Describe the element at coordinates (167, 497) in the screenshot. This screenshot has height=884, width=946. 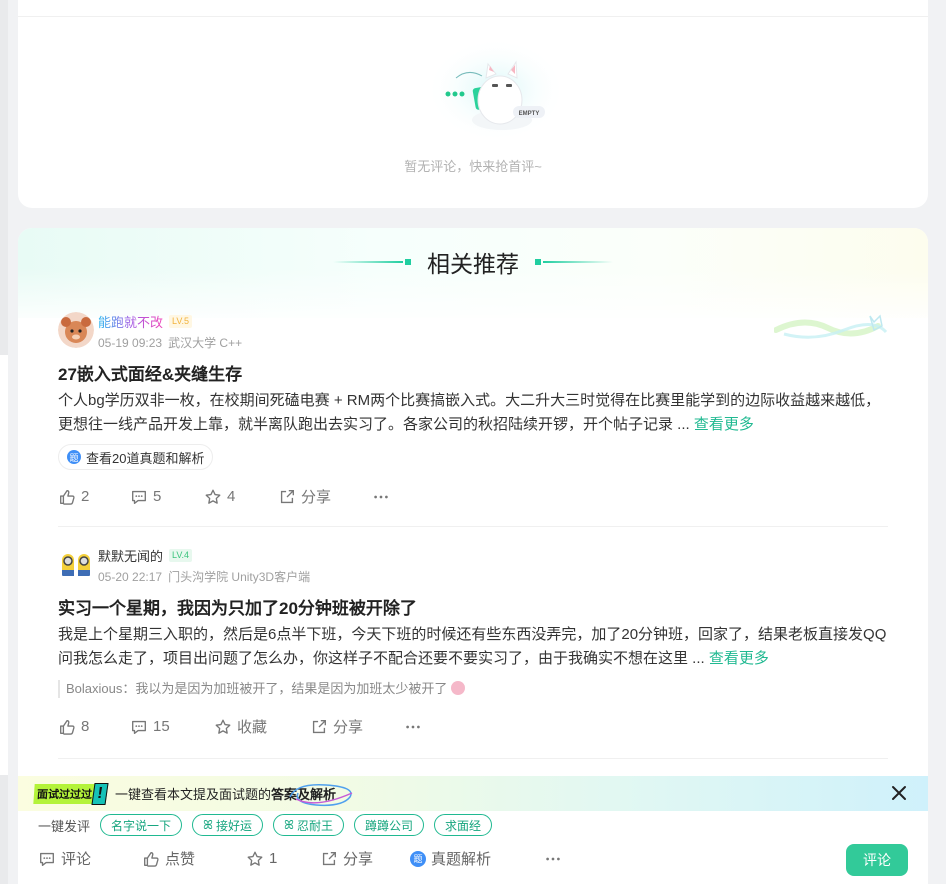
I see `comment-button: 5` at that location.